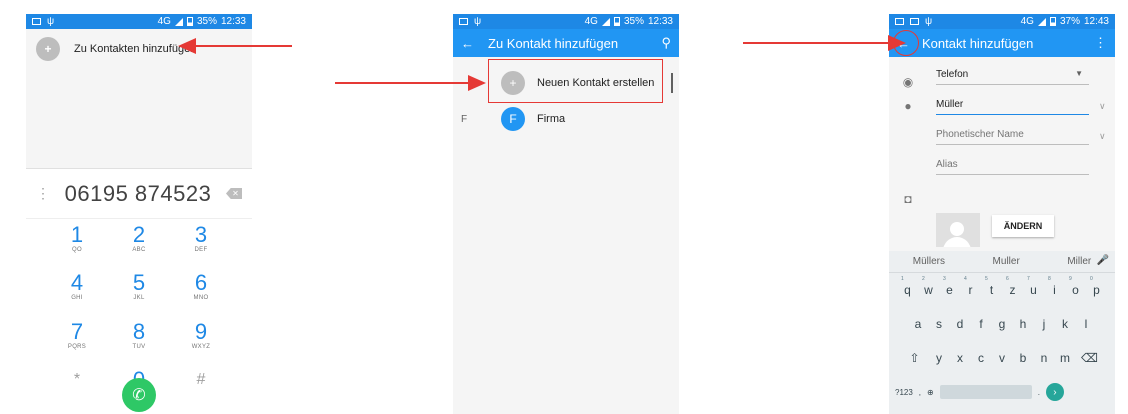  Describe the element at coordinates (139, 242) in the screenshot. I see `dial-key-2: 2 ABC` at that location.